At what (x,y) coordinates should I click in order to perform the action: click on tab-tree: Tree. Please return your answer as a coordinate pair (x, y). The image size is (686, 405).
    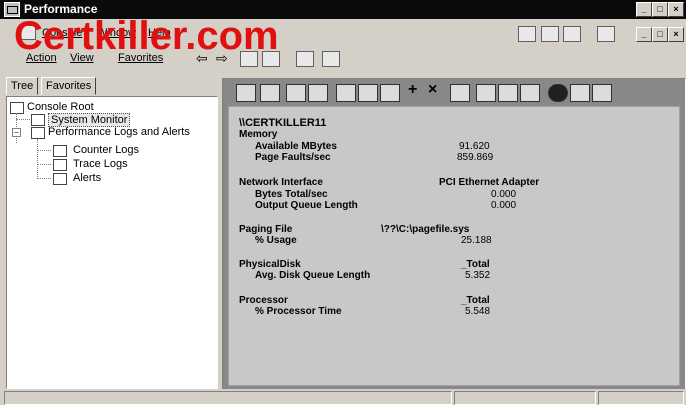
    Looking at the image, I should click on (22, 86).